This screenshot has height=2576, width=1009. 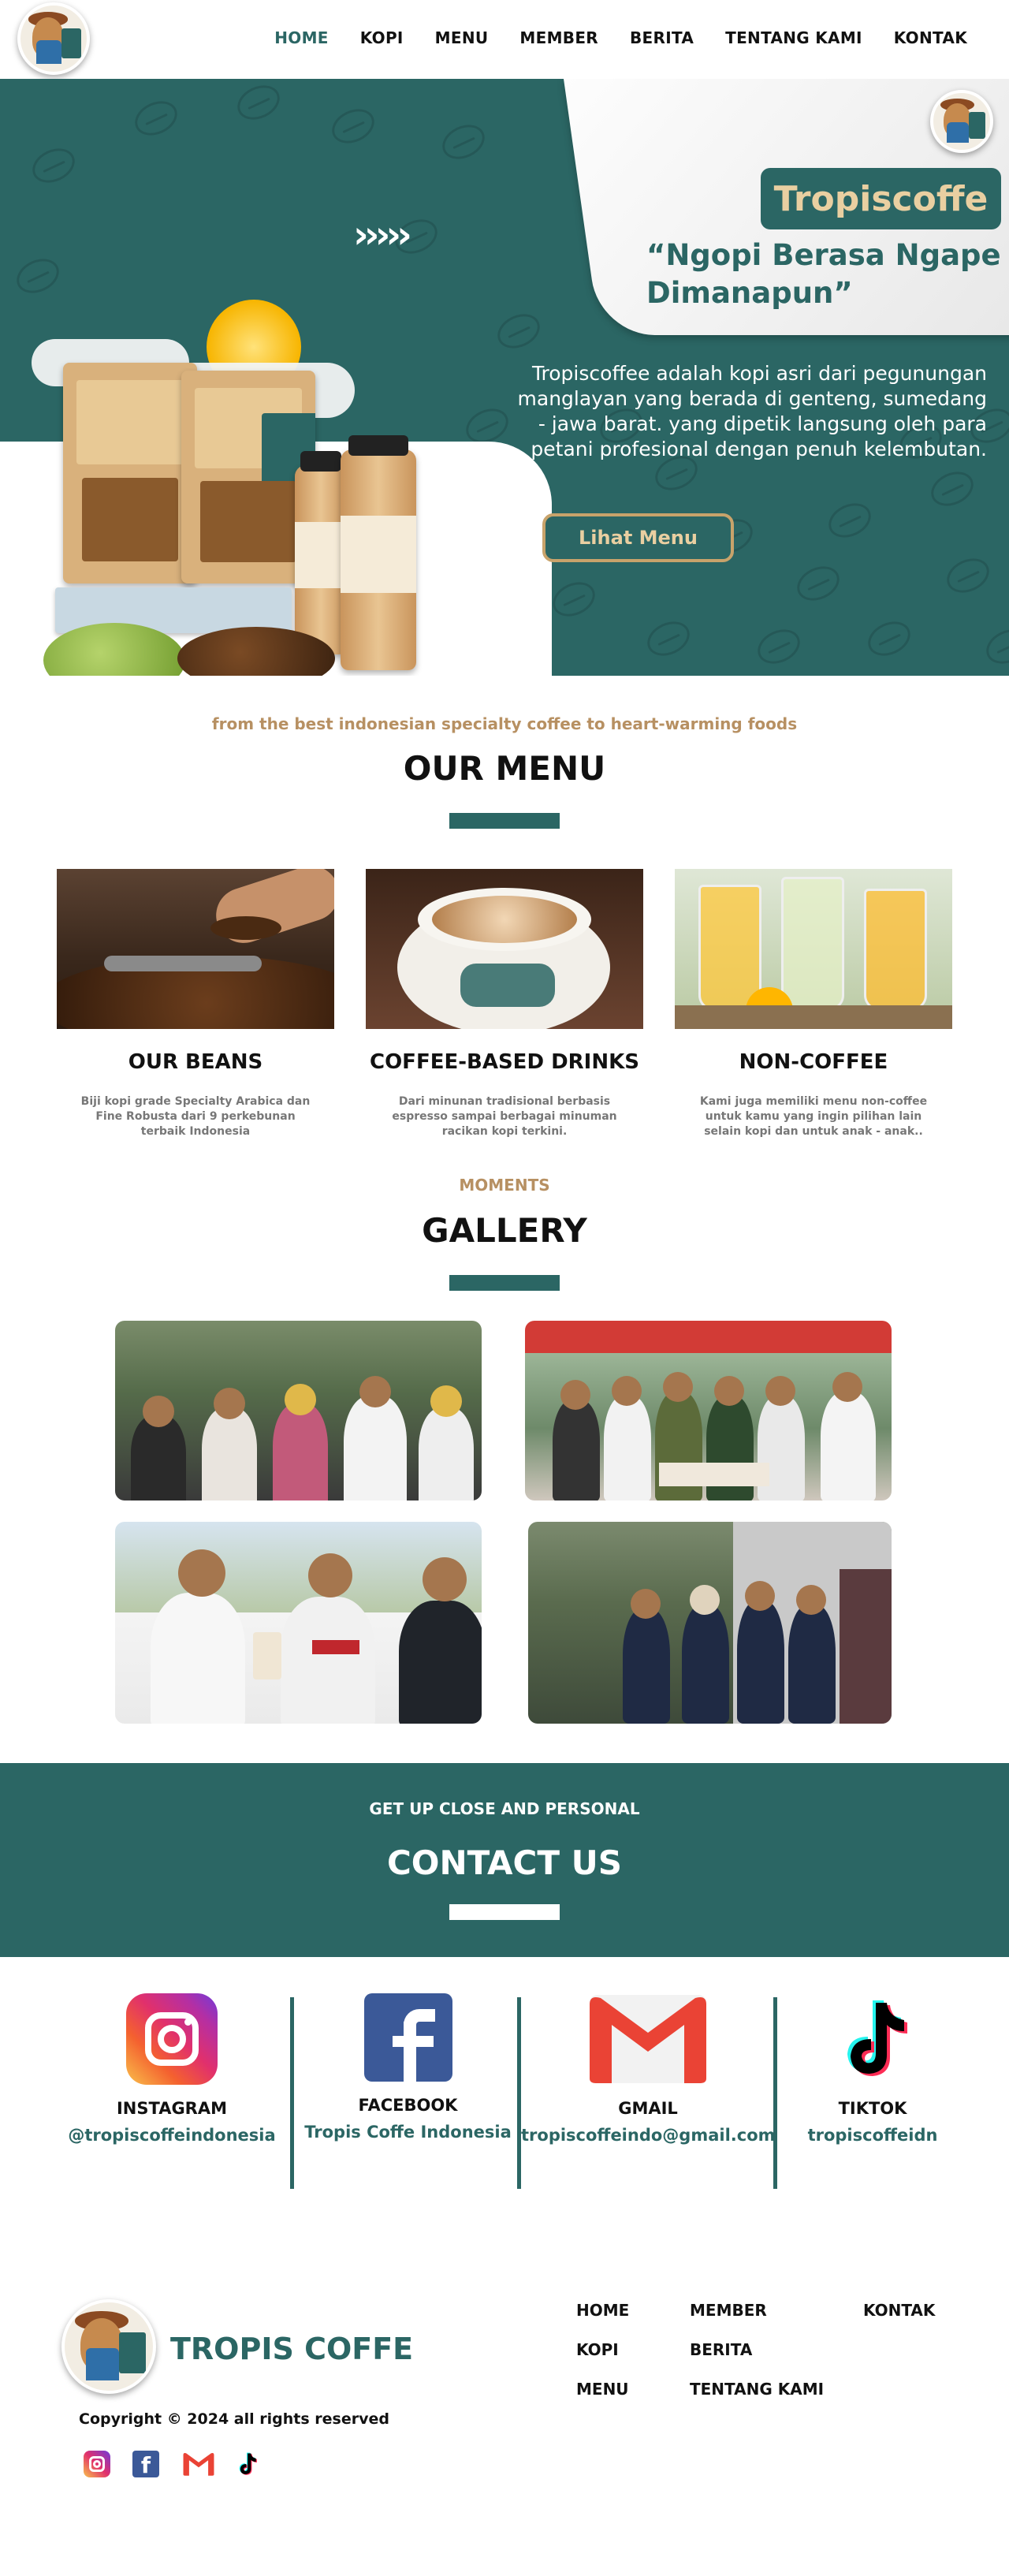 I want to click on contact-instagram: INSTAGRAM @tropiscoffeindonesia, so click(x=172, y=2069).